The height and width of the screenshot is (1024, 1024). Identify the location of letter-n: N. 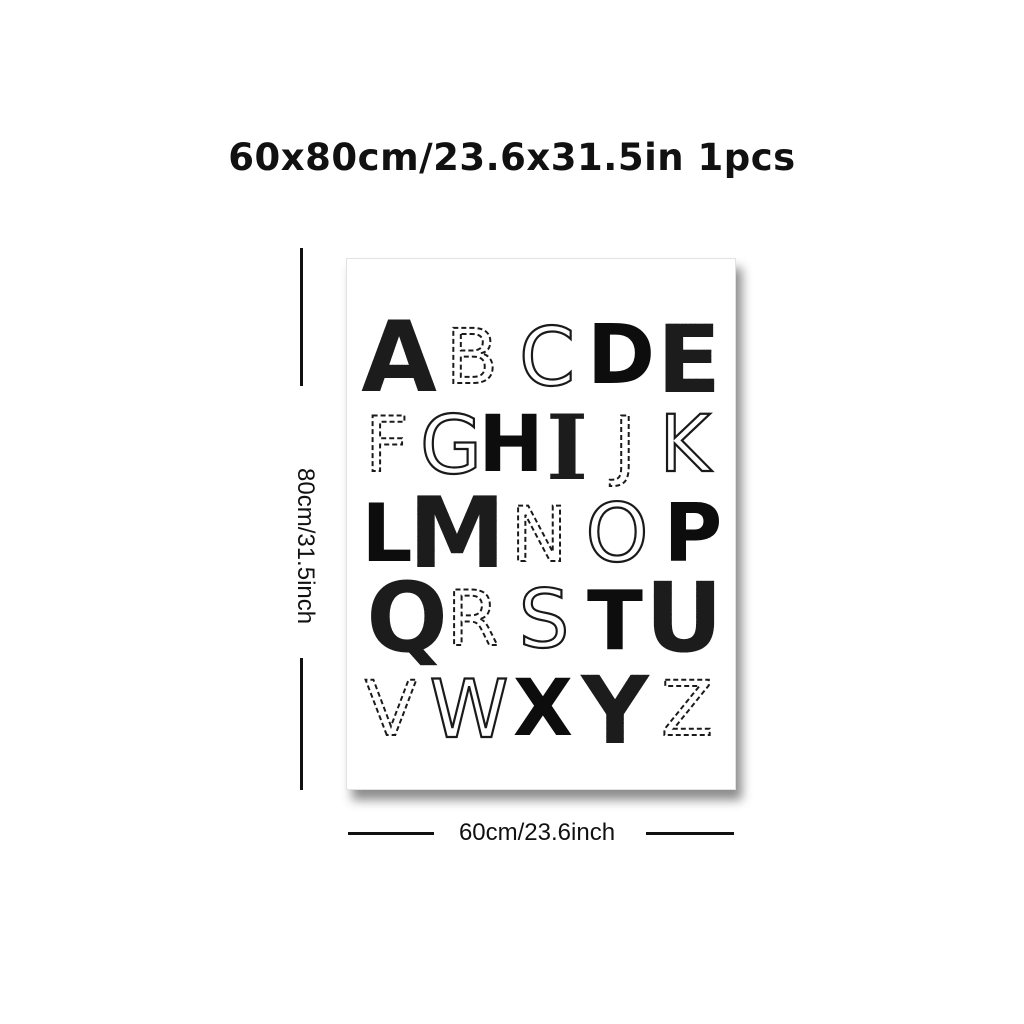
(539, 534).